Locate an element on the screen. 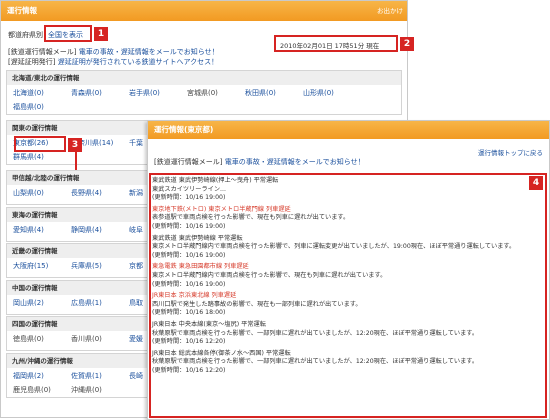 This screenshot has height=420, width=550. badge-1: 1 is located at coordinates (101, 34).